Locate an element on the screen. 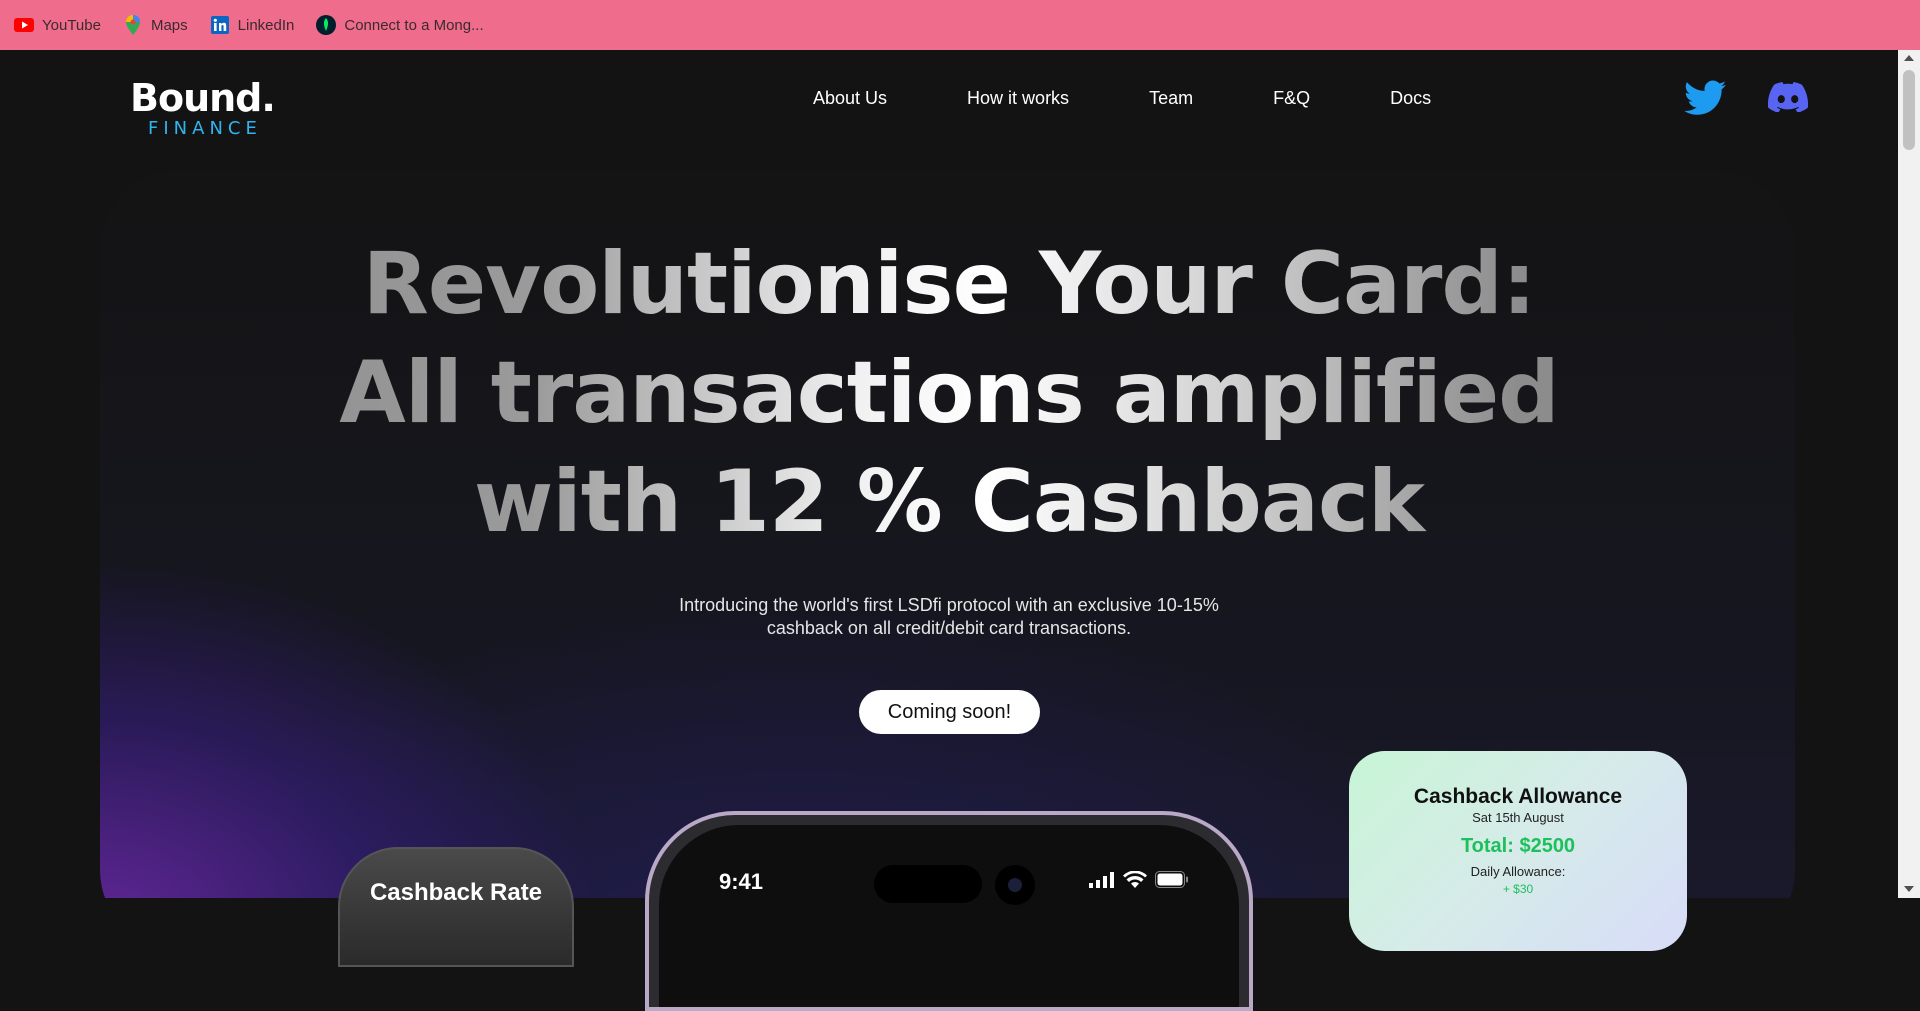  hero-title-line-3: with 12 % Cashback is located at coordinates (949, 502).